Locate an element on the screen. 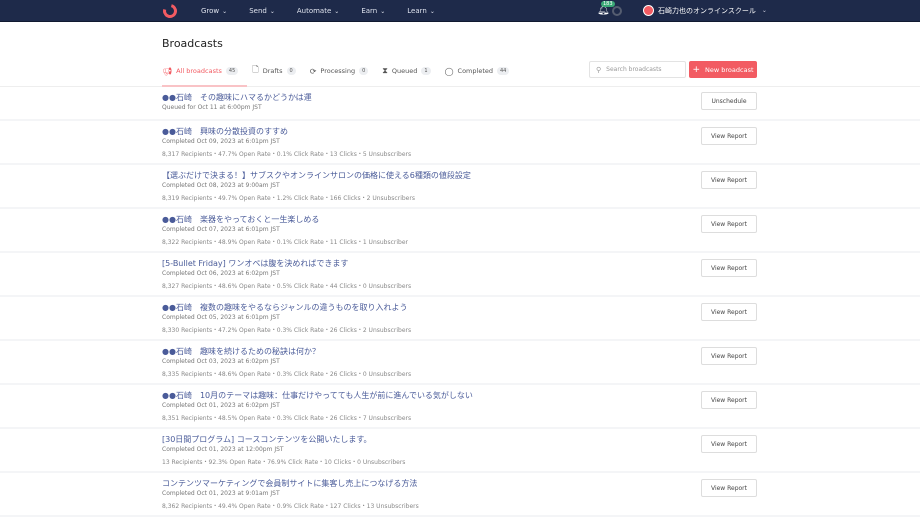  tab-label: Completed is located at coordinates (475, 71).